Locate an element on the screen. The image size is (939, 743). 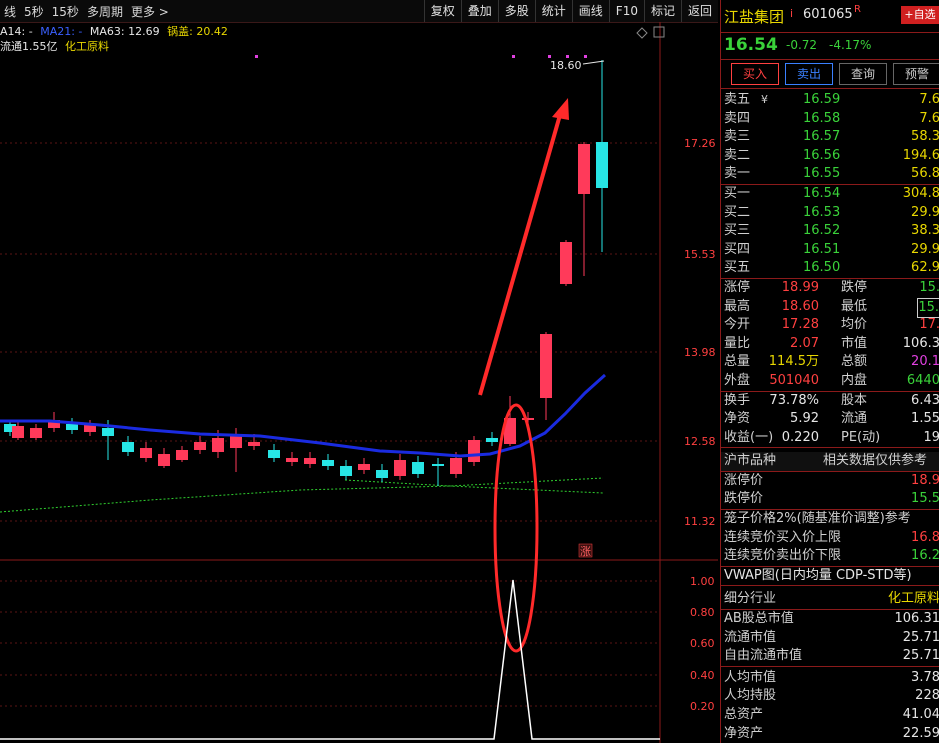
ma14-value: A14: - is located at coordinates (16, 31).